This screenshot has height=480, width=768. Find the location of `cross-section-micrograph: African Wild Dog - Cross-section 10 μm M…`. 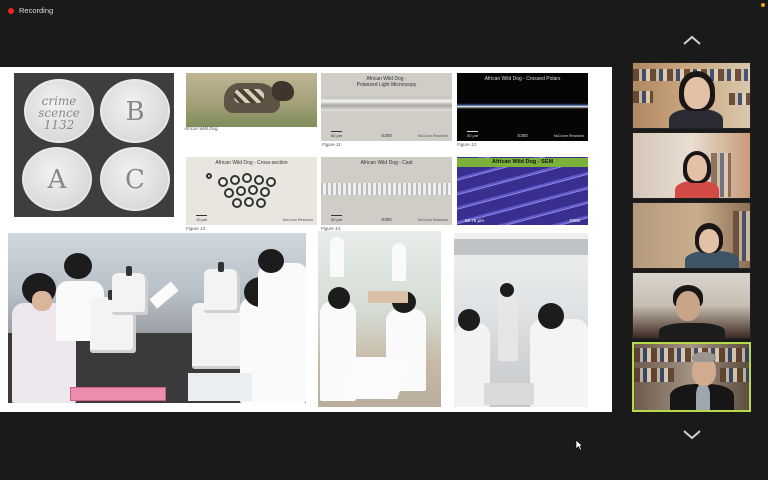

cross-section-micrograph: African Wild Dog - Cross-section 10 μm M… is located at coordinates (251, 191).